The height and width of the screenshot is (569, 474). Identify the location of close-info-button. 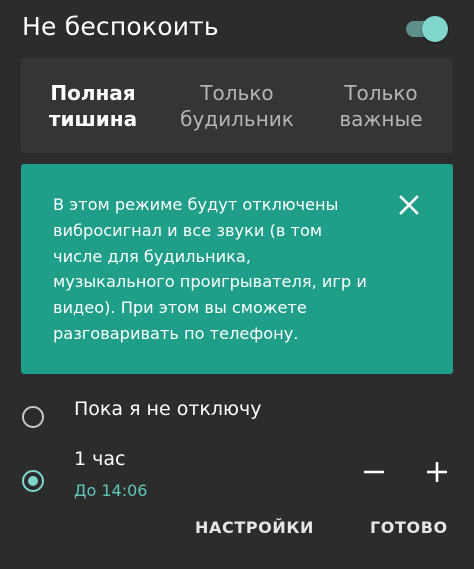
(409, 205).